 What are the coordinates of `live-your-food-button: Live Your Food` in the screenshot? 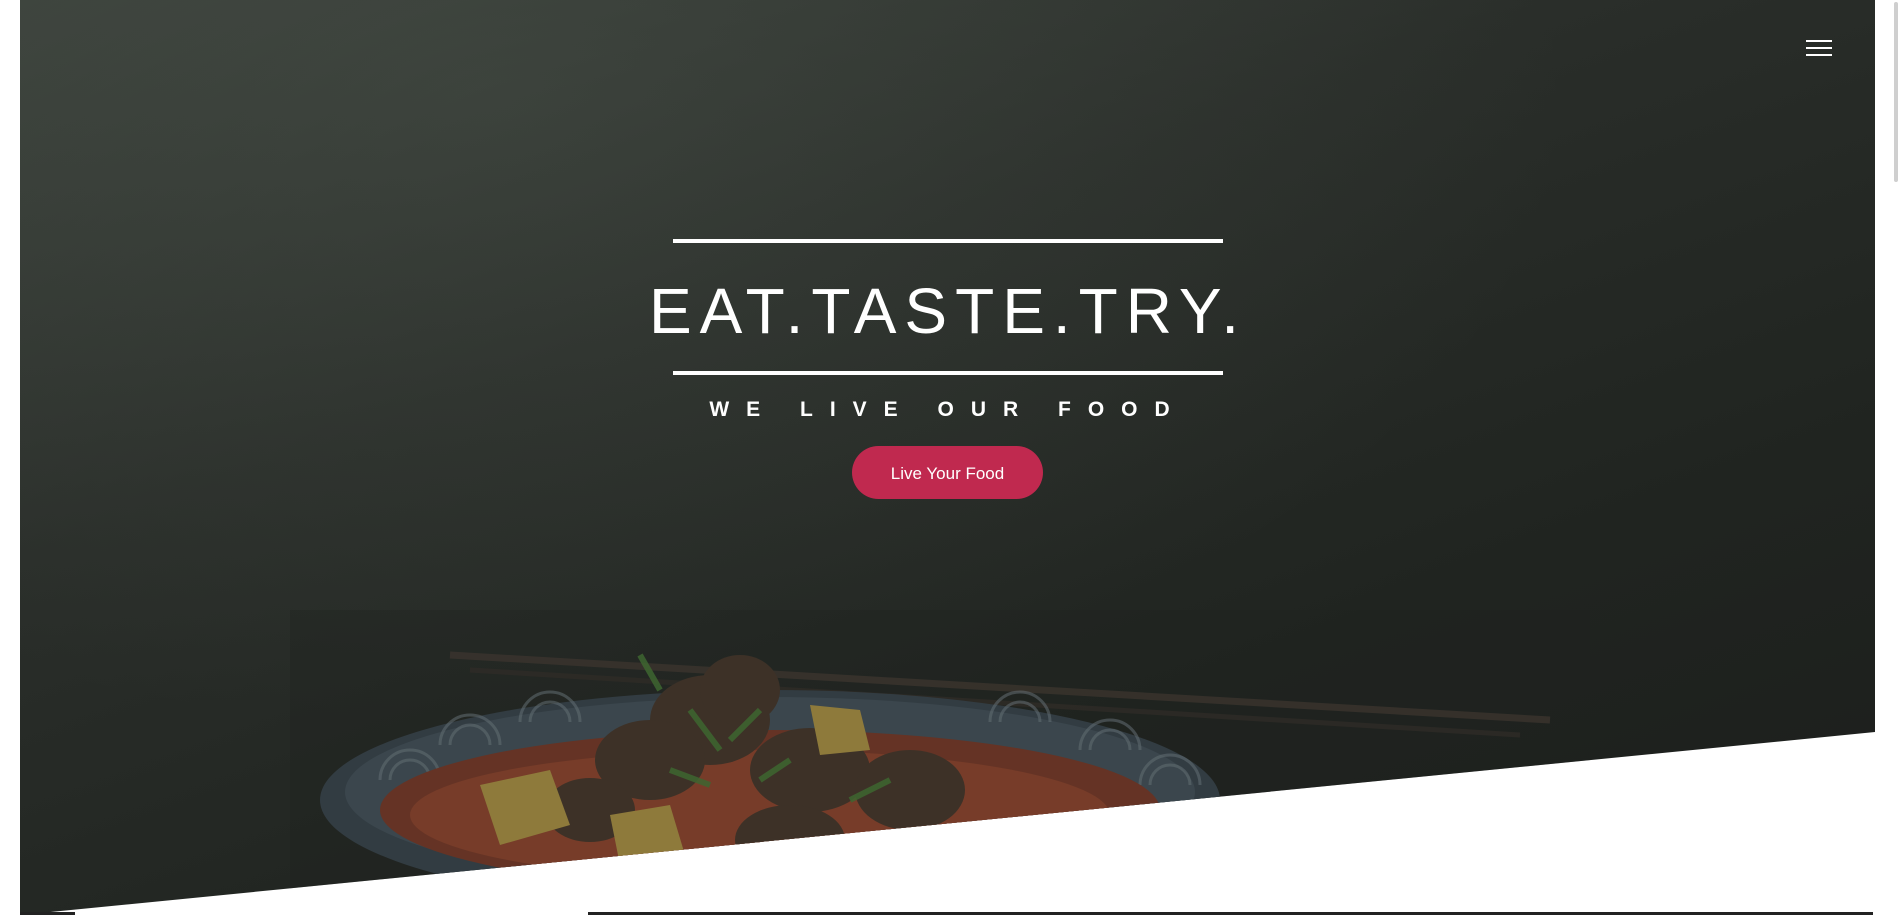 It's located at (947, 472).